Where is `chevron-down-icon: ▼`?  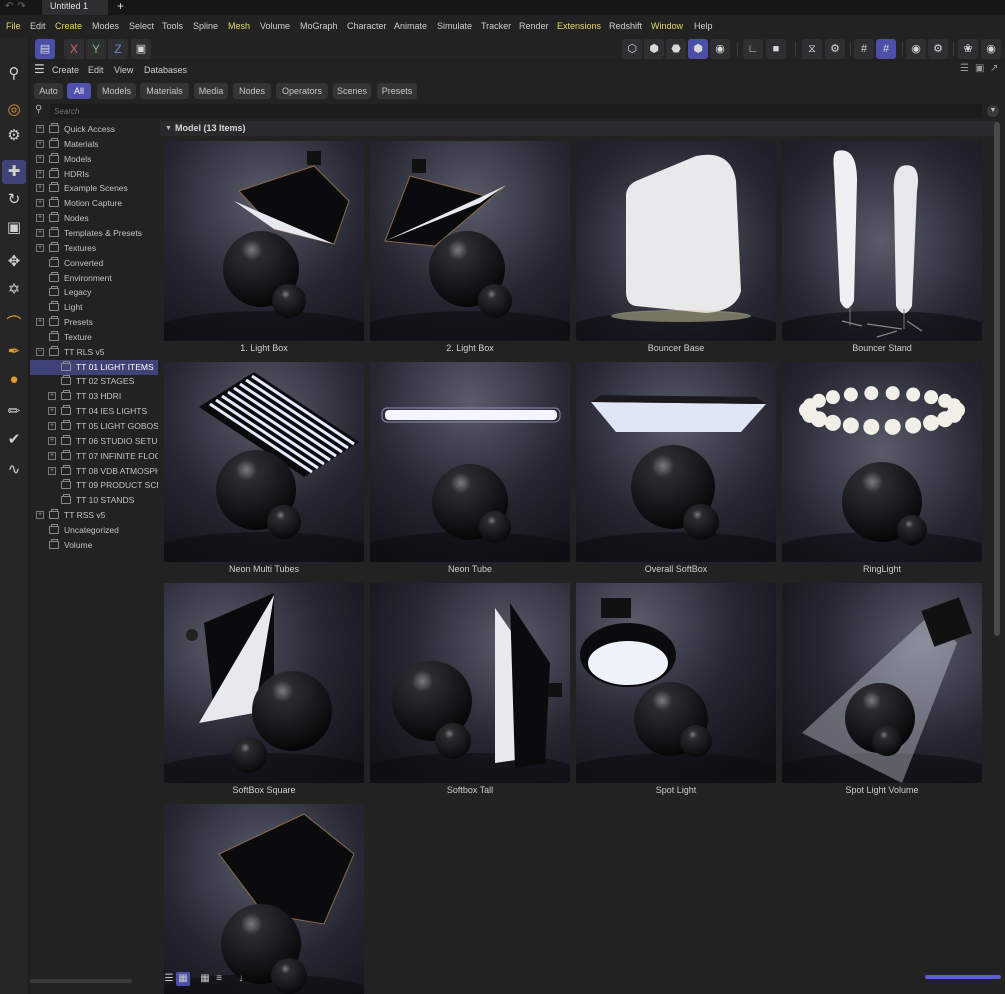
chevron-down-icon: ▼ is located at coordinates (993, 111).